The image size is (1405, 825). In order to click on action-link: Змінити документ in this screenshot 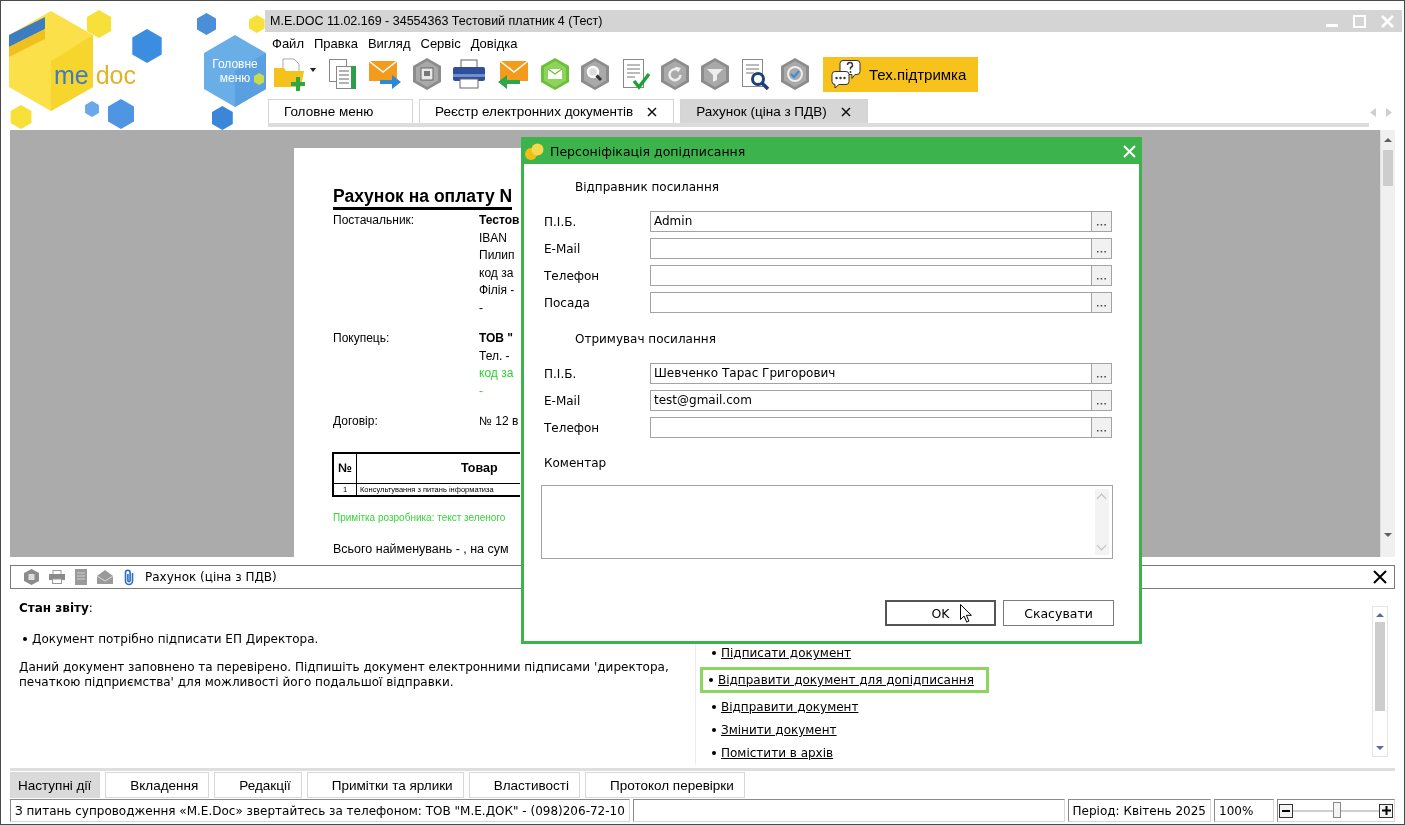, I will do `click(779, 730)`.